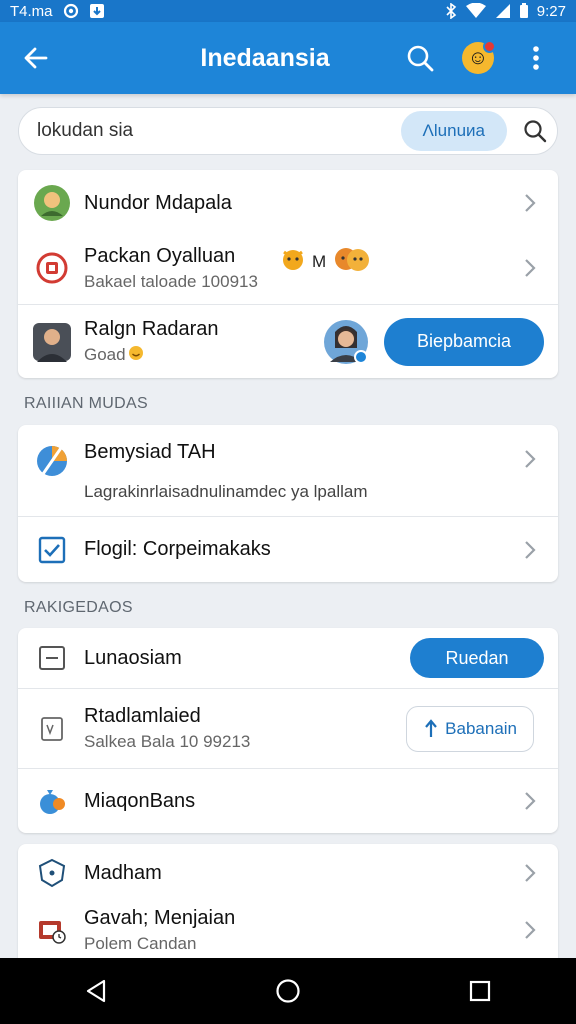 This screenshot has width=576, height=1024. I want to click on search-submit-button, so click(535, 131).